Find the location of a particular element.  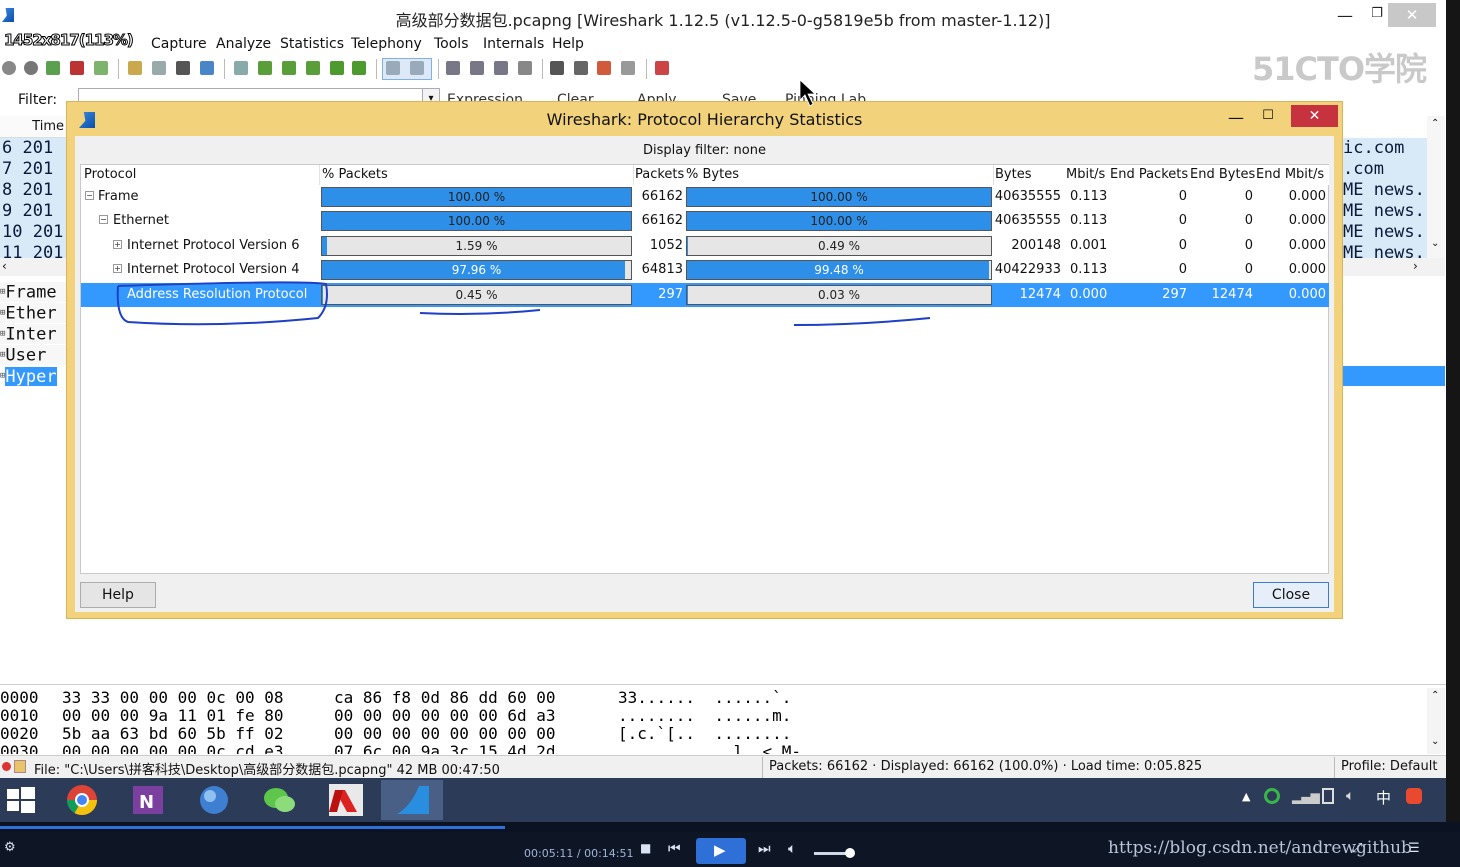

go-to-packet-icon is located at coordinates (313, 68).